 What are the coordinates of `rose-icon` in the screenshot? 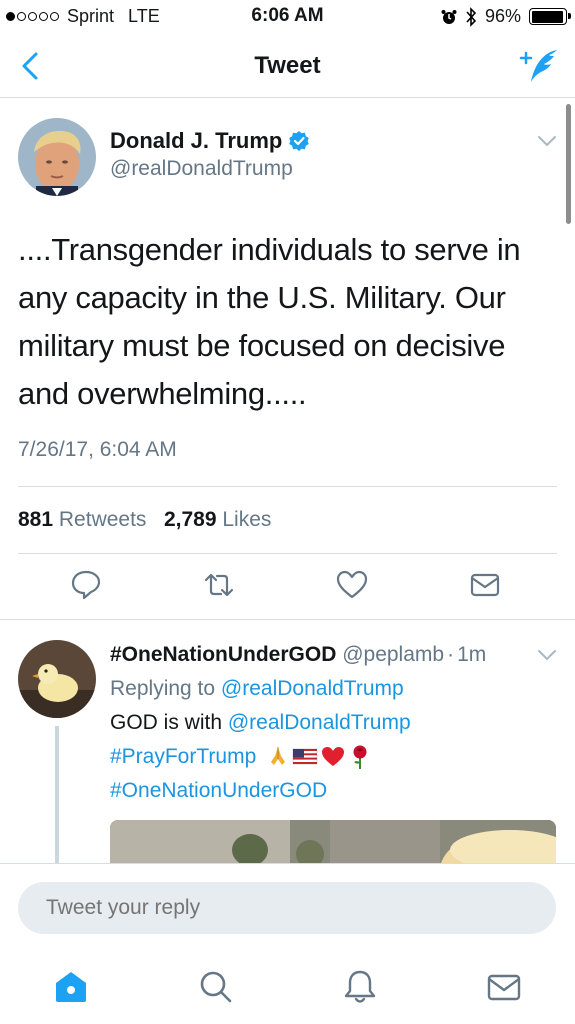 It's located at (360, 757).